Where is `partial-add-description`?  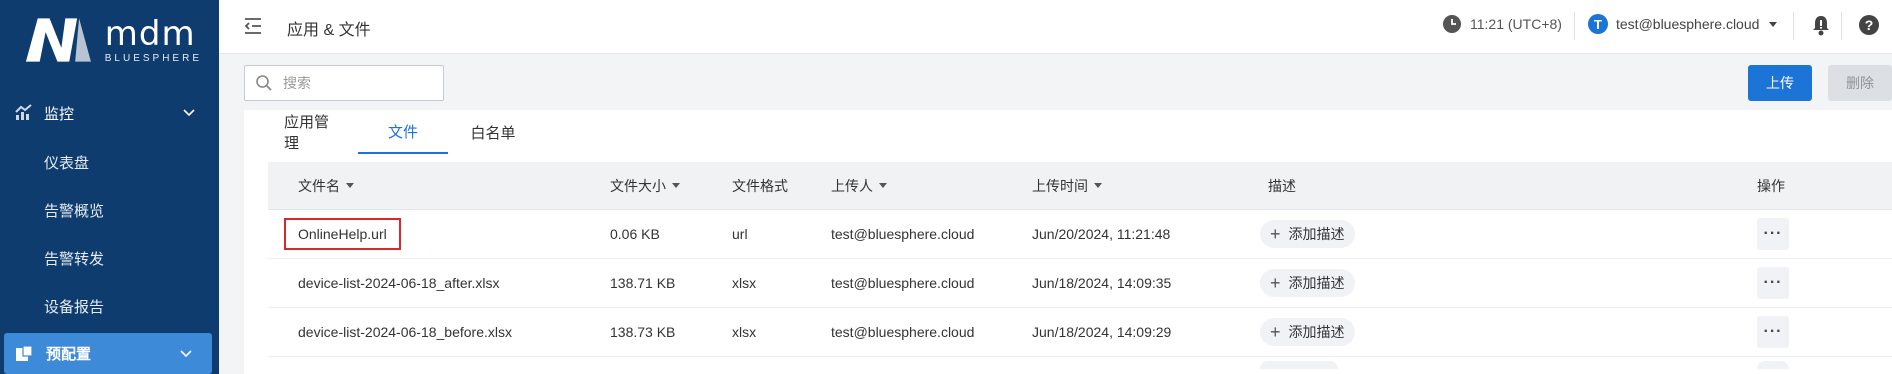
partial-add-description is located at coordinates (1299, 365).